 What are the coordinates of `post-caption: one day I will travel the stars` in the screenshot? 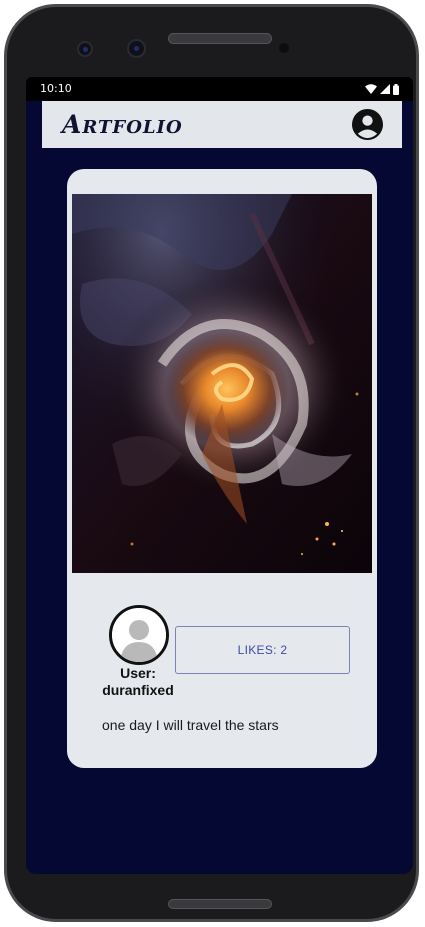 It's located at (190, 725).